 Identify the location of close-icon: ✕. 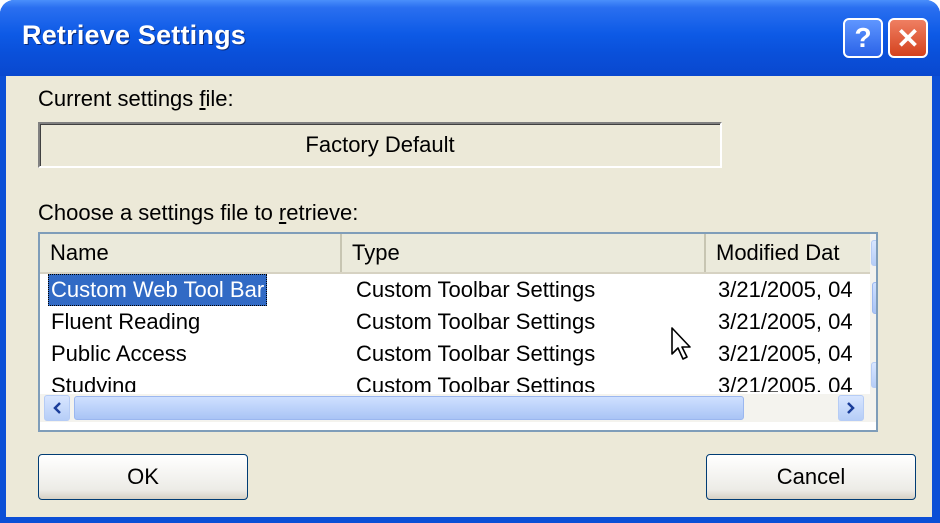
(908, 38).